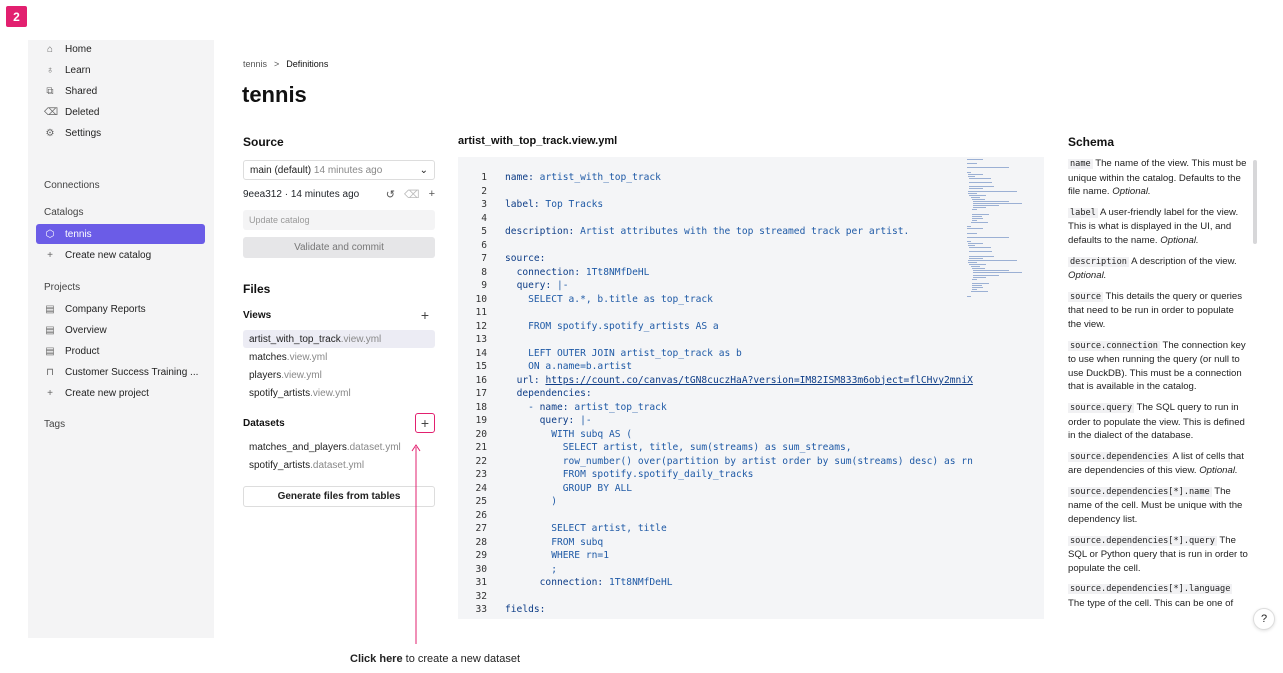  What do you see at coordinates (339, 496) in the screenshot?
I see `generate-files-button: Generate files from tables` at bounding box center [339, 496].